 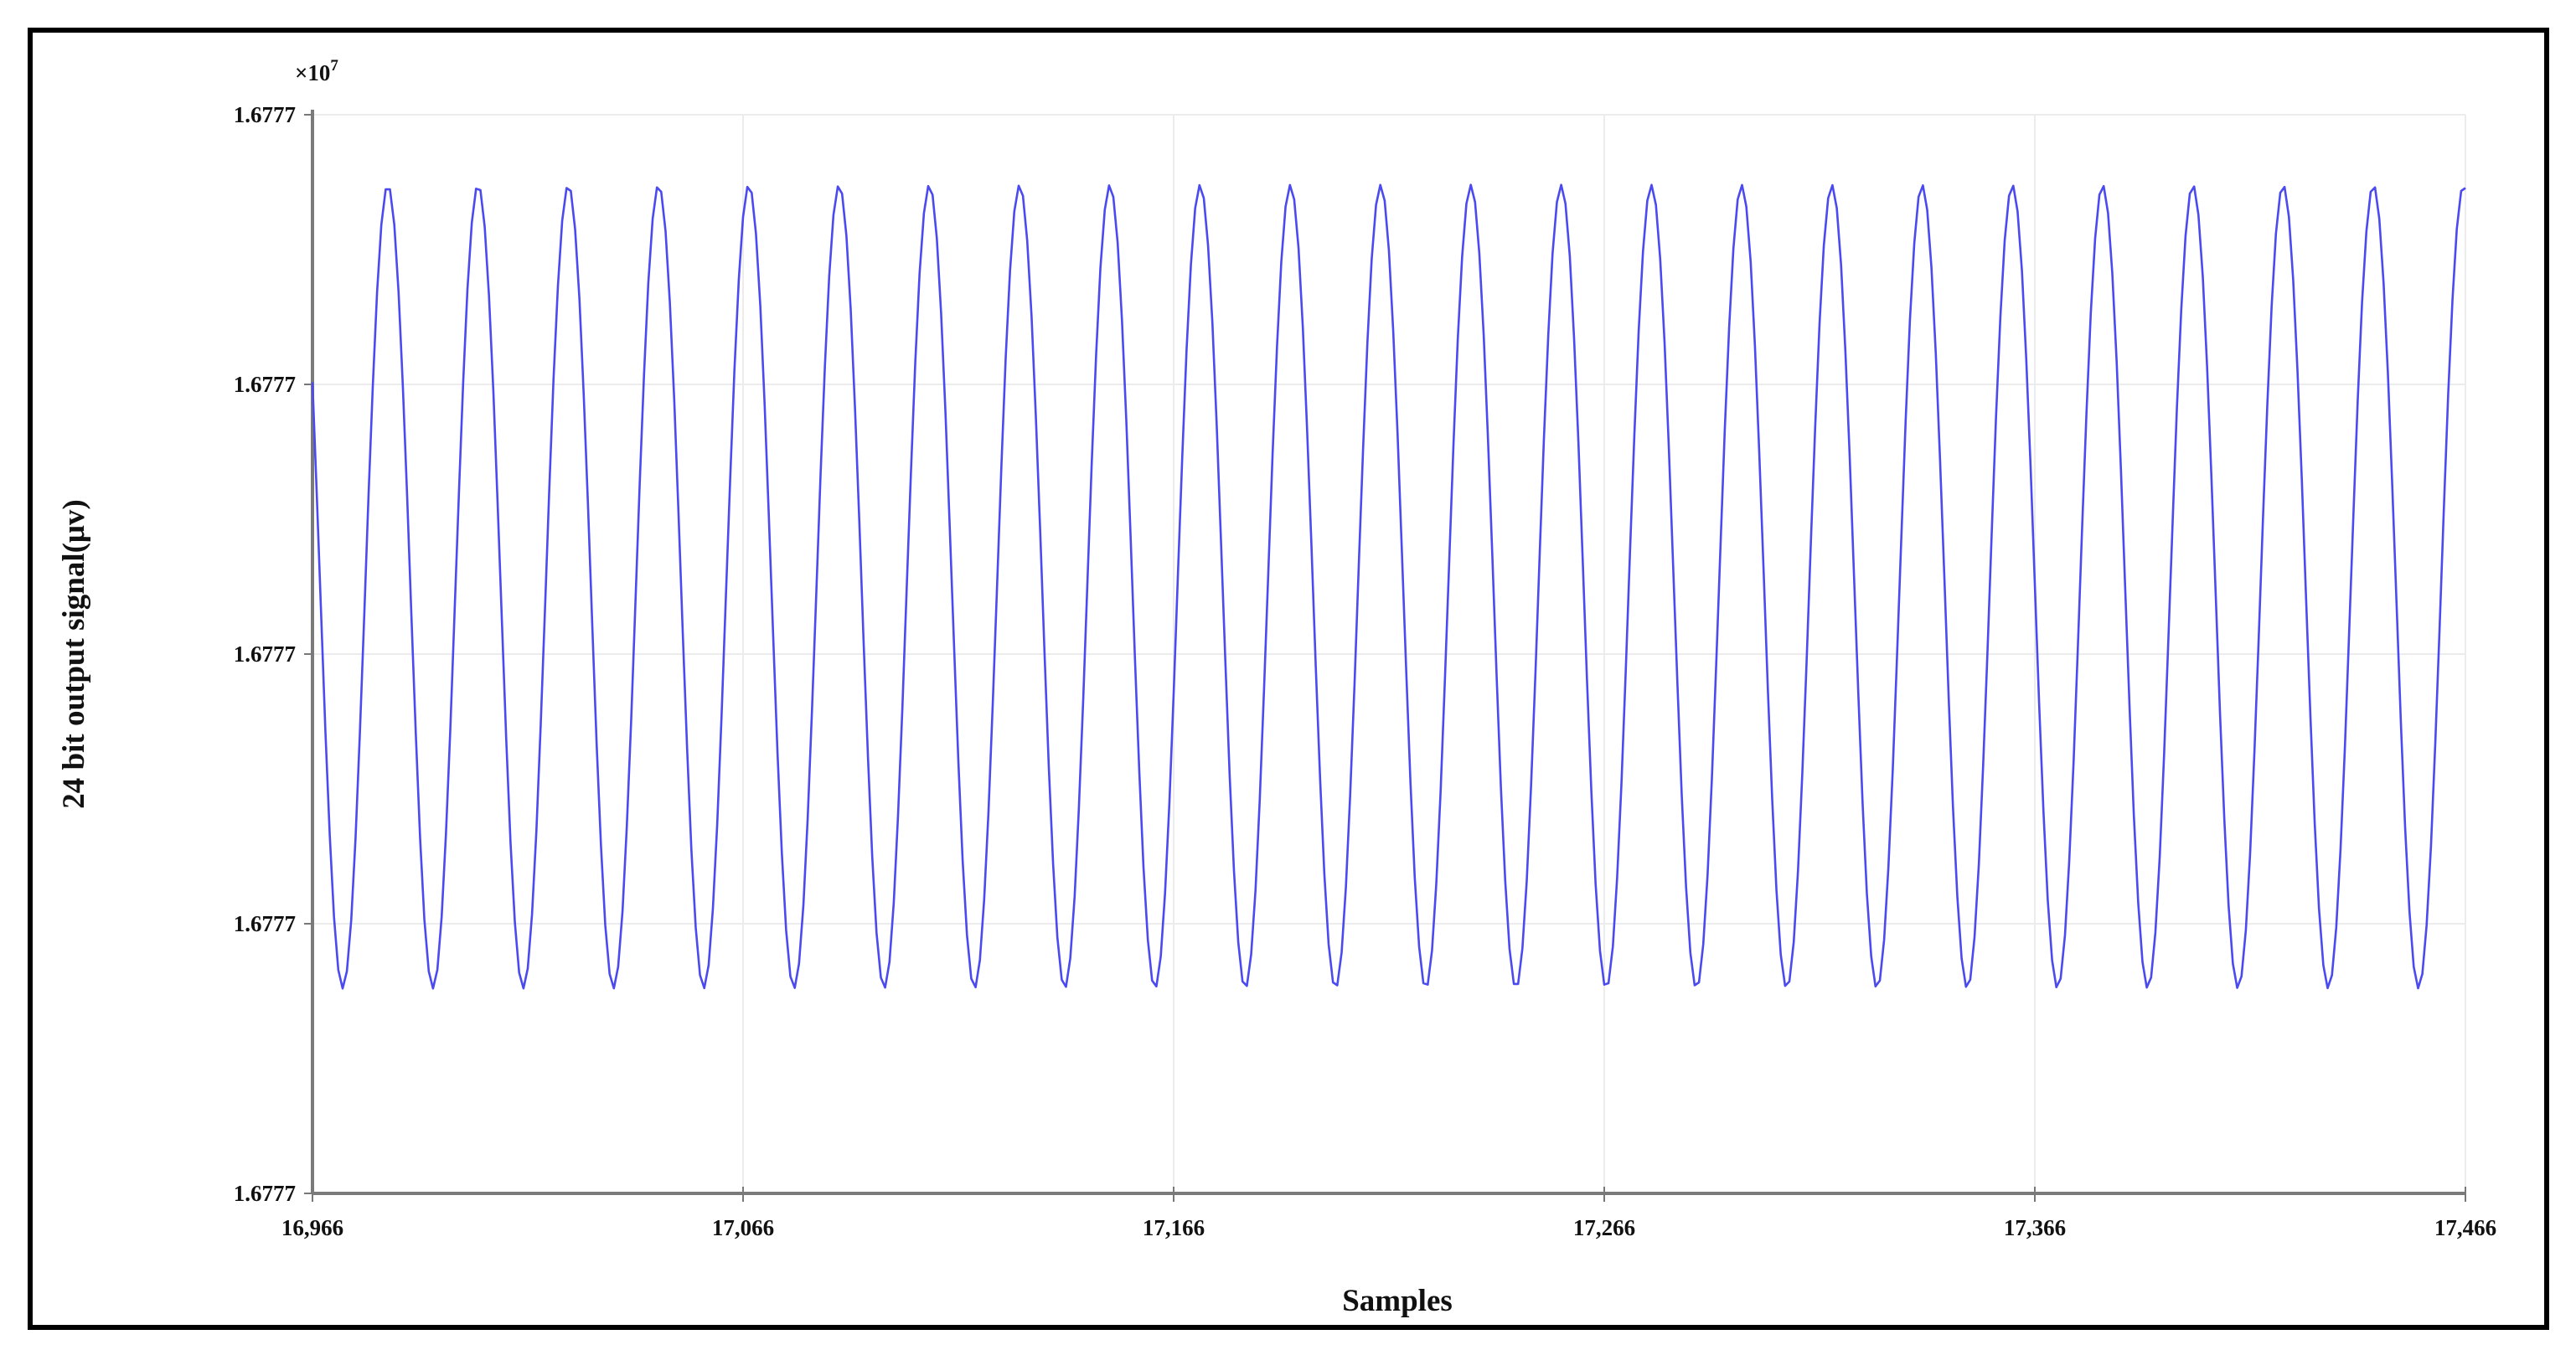 What do you see at coordinates (312, 1227) in the screenshot?
I see `x-tick-label: 16,966` at bounding box center [312, 1227].